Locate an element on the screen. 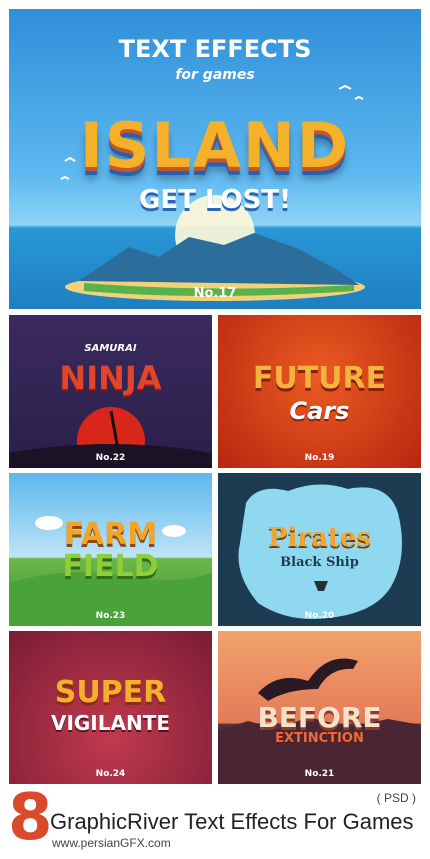  pirates-main: Black Ship is located at coordinates (319, 562).